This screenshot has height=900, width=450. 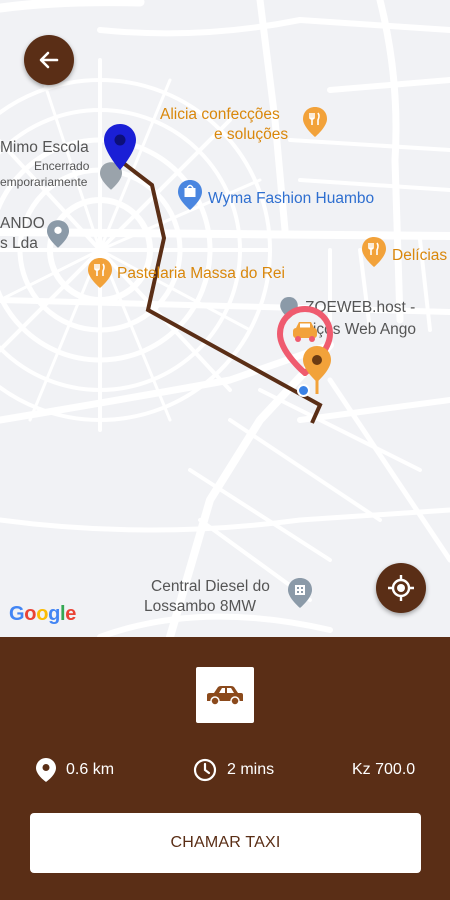 What do you see at coordinates (251, 134) in the screenshot?
I see `poi-alicia-label-2: e soluções` at bounding box center [251, 134].